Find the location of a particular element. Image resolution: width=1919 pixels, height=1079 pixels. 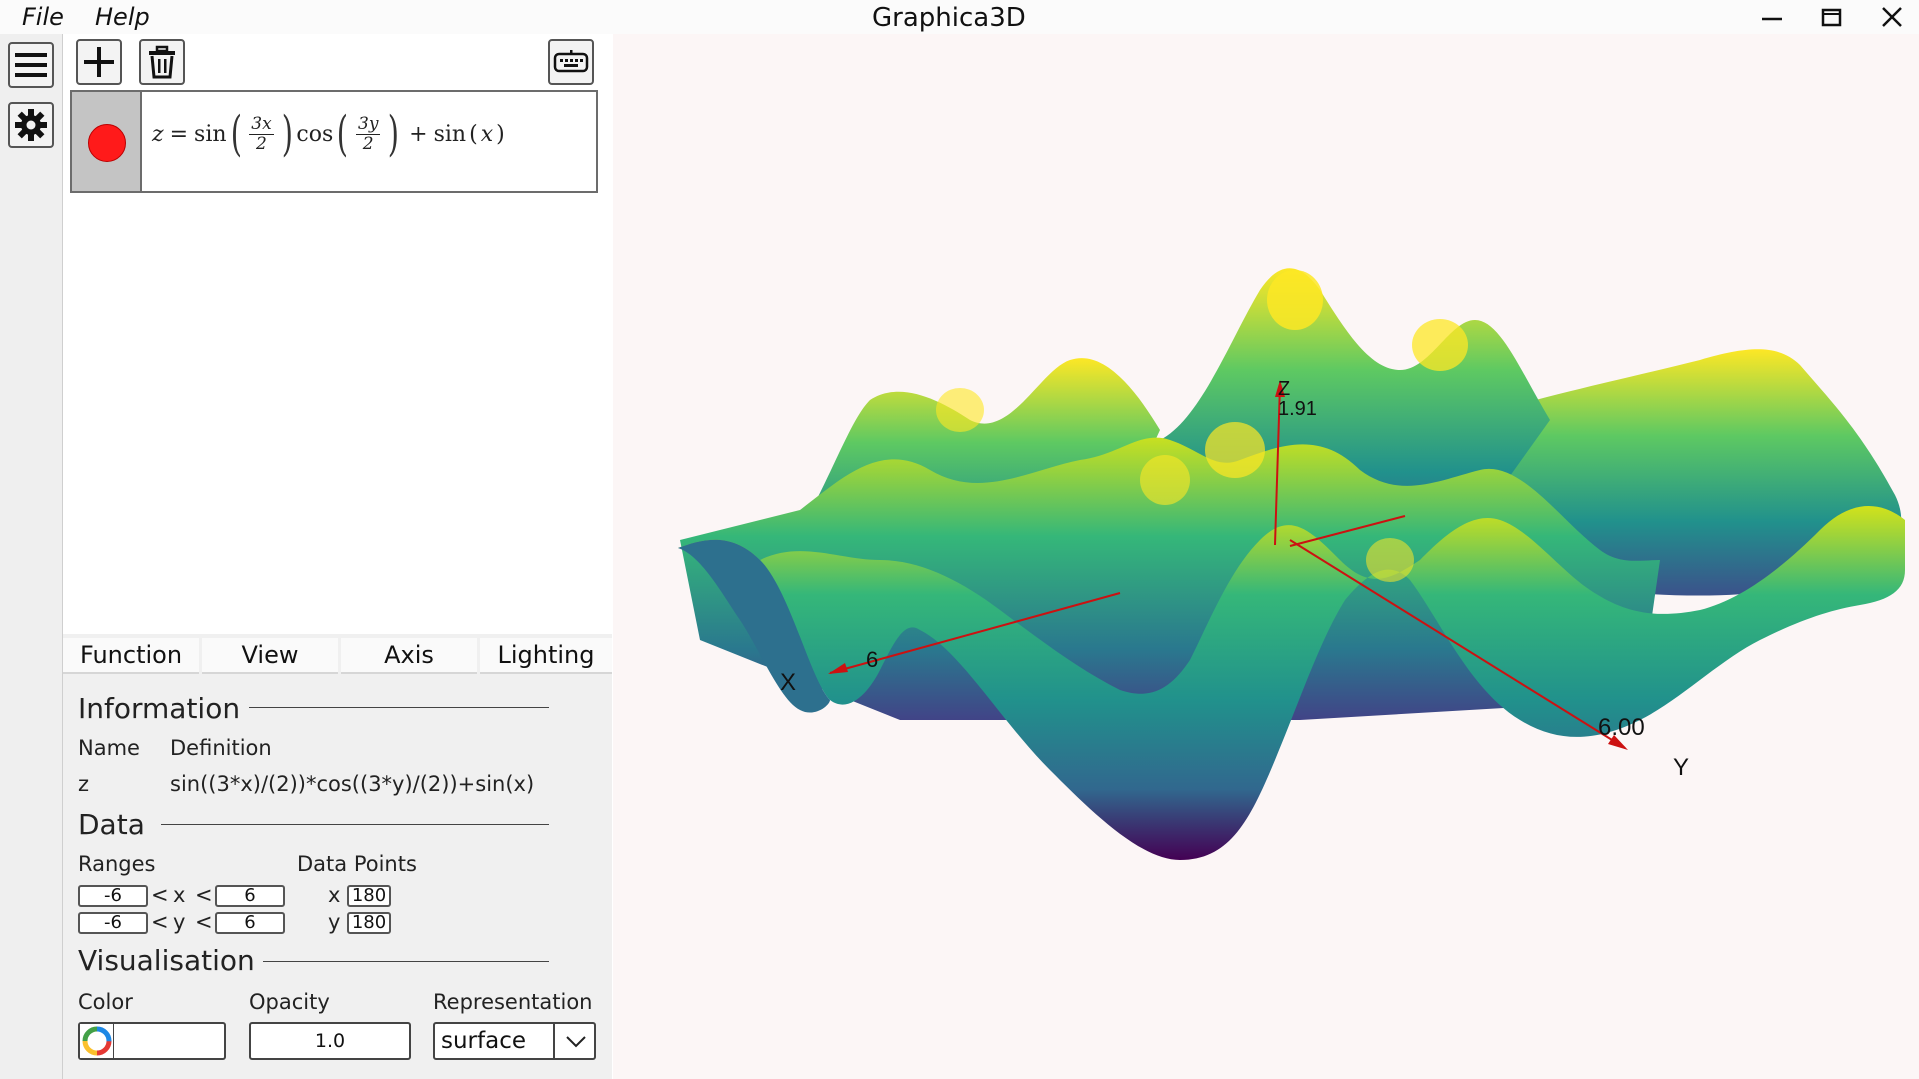

formula-plus: + is located at coordinates (418, 134).